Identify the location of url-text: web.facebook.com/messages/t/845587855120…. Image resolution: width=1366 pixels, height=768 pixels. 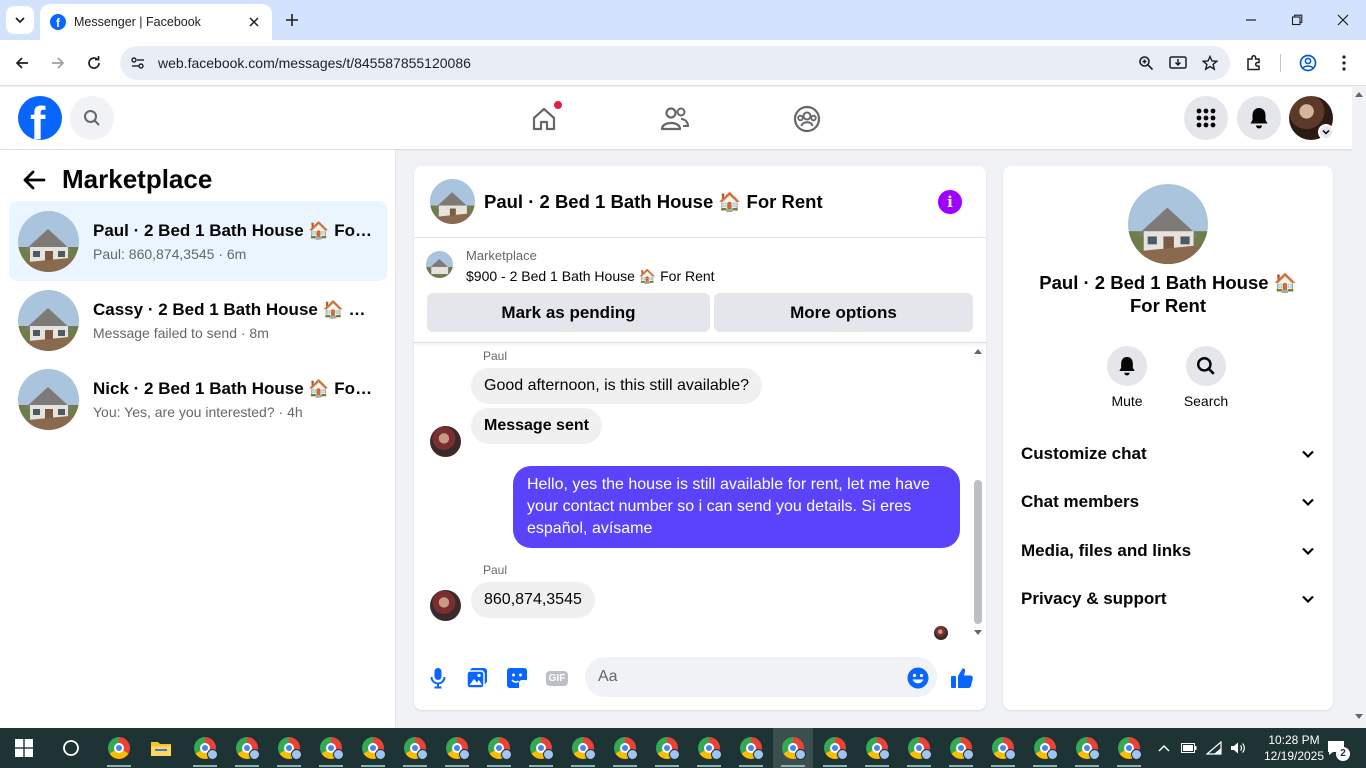
(314, 63).